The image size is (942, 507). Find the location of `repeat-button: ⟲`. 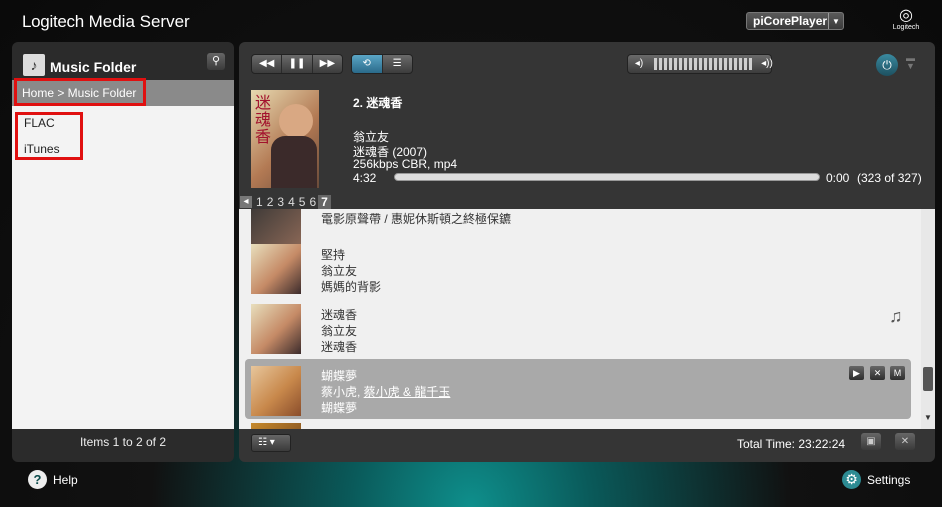

repeat-button: ⟲ is located at coordinates (367, 64).